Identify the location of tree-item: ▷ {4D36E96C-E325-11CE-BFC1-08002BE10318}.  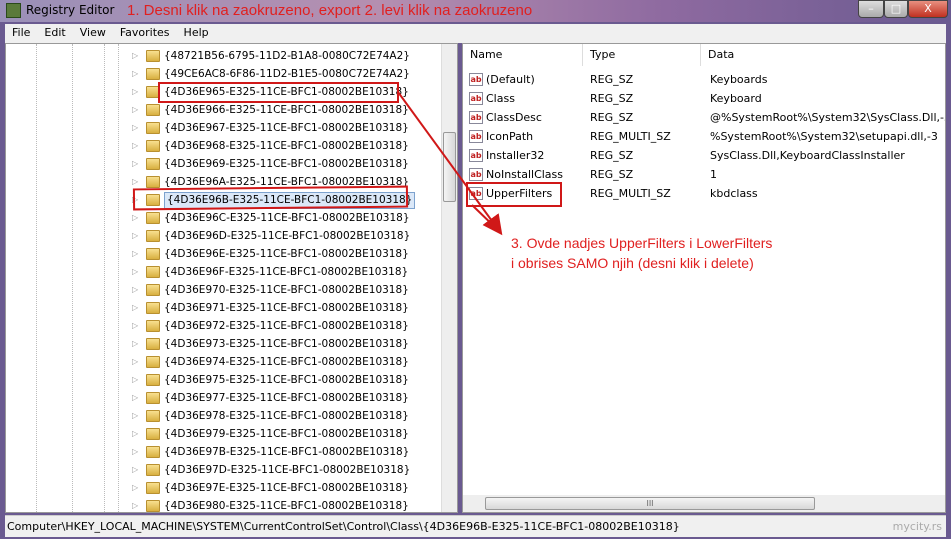
(224, 218).